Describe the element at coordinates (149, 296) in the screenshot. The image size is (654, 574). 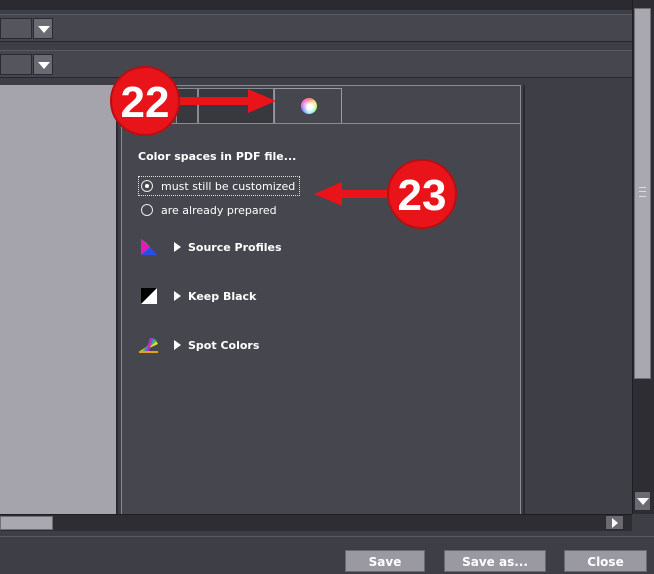
I see `black-white-square-icon` at that location.